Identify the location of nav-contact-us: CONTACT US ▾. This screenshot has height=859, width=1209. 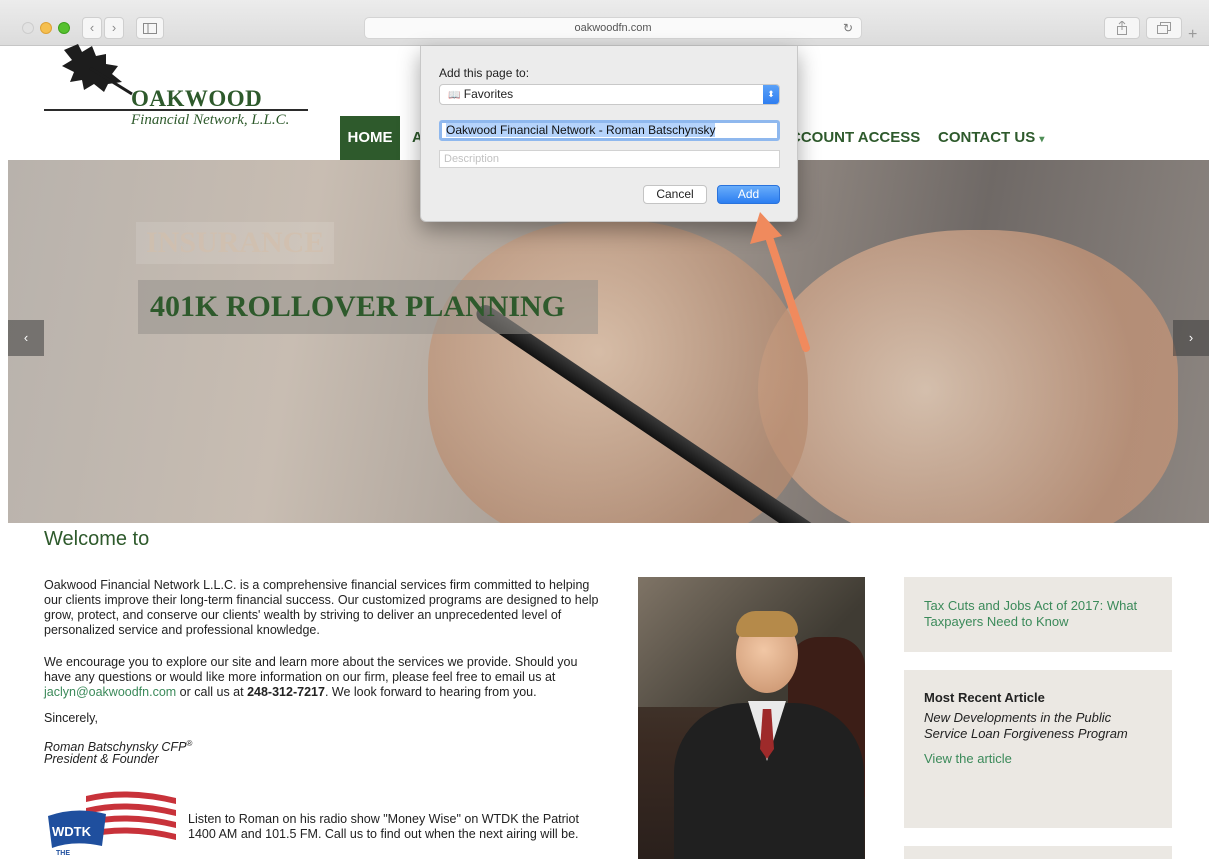
(991, 138).